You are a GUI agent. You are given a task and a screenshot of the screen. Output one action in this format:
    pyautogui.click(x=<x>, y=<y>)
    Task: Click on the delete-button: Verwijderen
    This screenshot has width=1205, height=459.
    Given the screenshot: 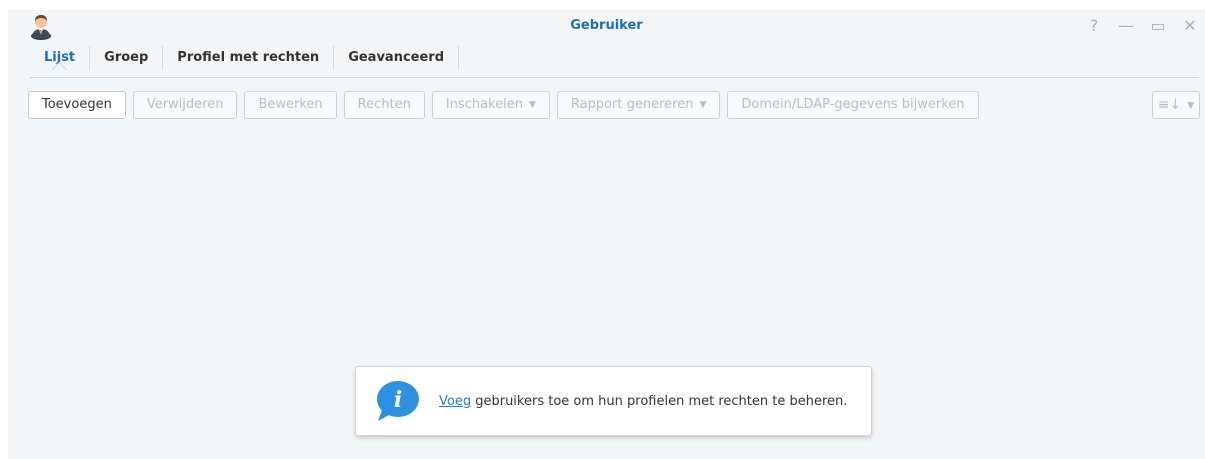 What is the action you would take?
    pyautogui.click(x=185, y=105)
    